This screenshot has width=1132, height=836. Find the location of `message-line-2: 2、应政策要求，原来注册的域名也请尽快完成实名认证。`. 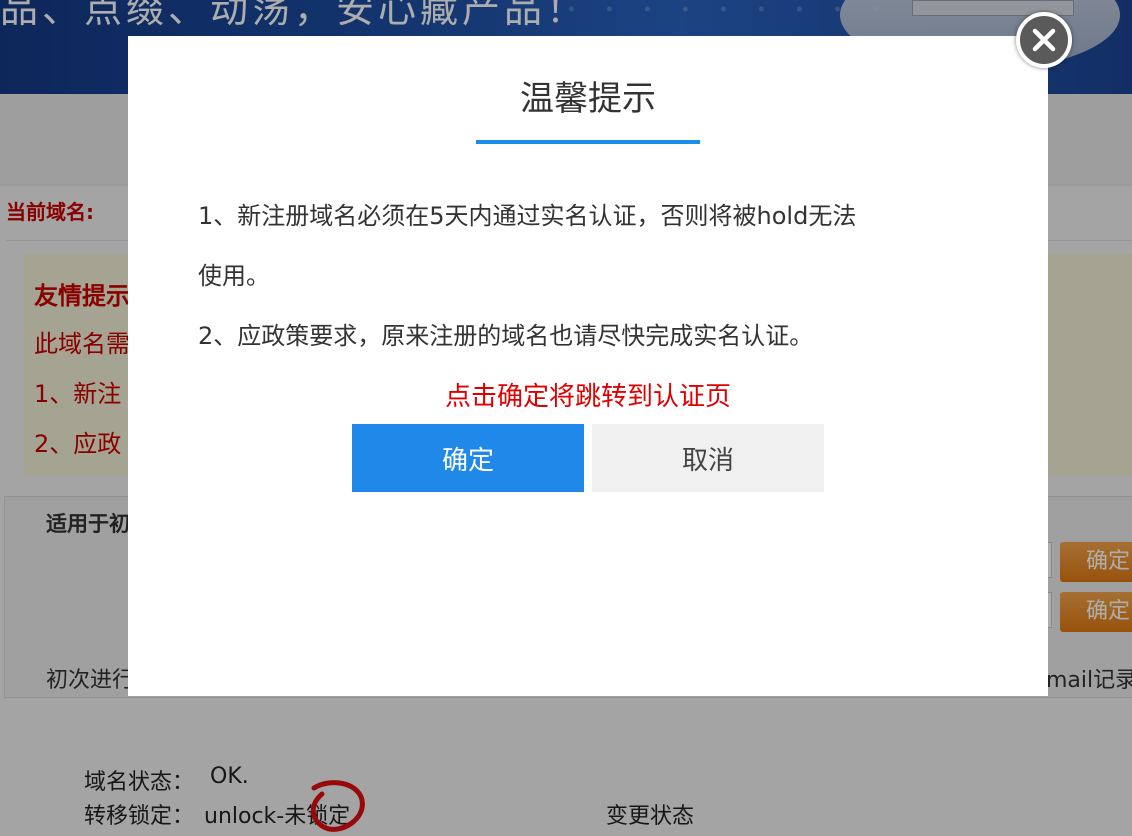

message-line-2: 2、应政策要求，原来注册的域名也请尽快完成实名认证。 is located at coordinates (506, 336).